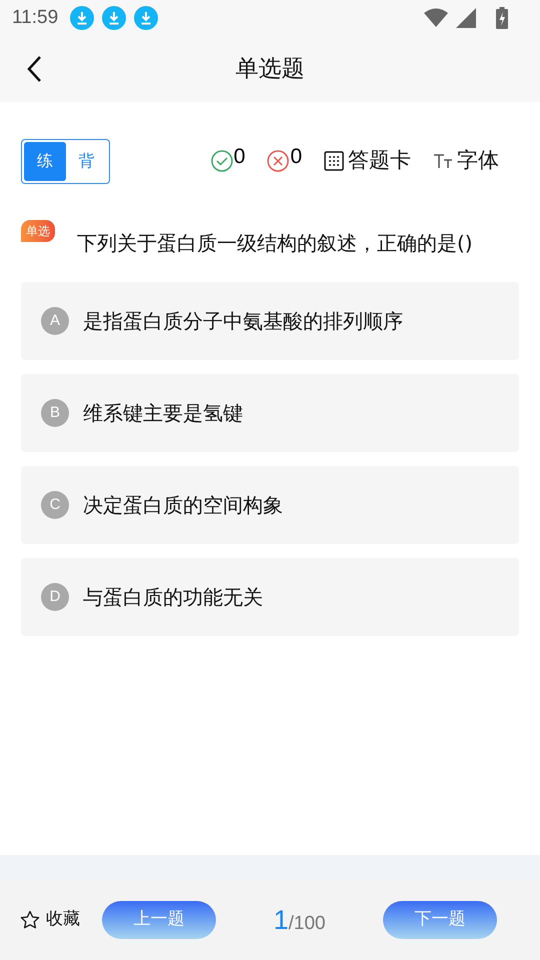 The width and height of the screenshot is (540, 960). I want to click on wifi-icon, so click(436, 18).